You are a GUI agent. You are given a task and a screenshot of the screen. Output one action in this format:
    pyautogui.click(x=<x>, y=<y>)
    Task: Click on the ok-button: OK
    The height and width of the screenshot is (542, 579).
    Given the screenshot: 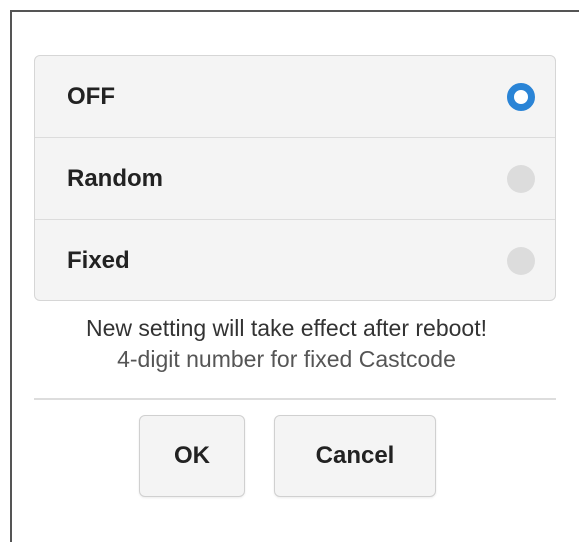 What is the action you would take?
    pyautogui.click(x=192, y=456)
    